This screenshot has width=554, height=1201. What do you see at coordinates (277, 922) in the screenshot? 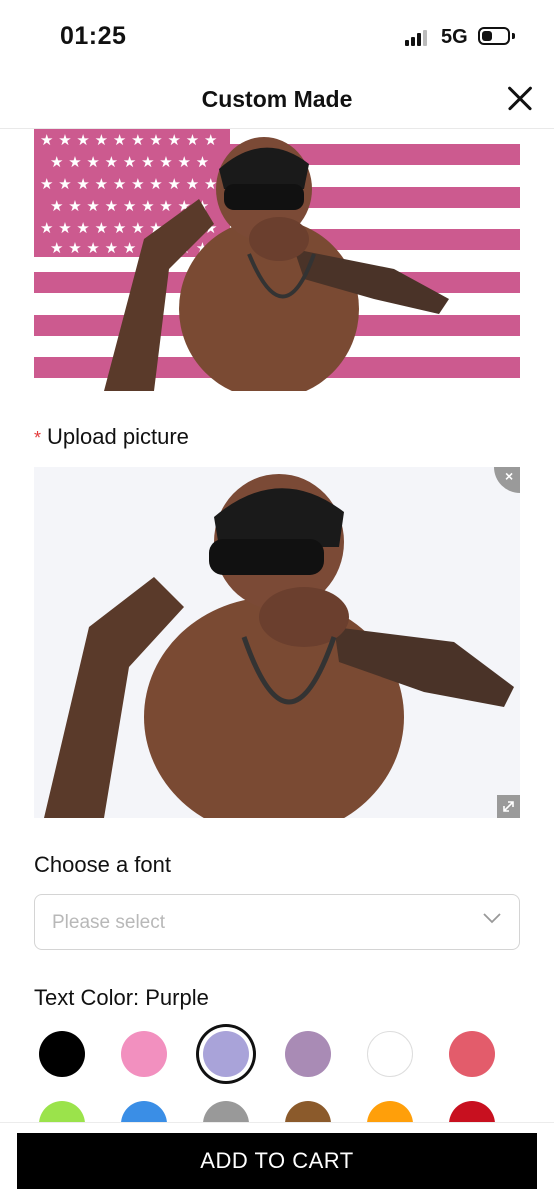
I see `font-select: Please select` at bounding box center [277, 922].